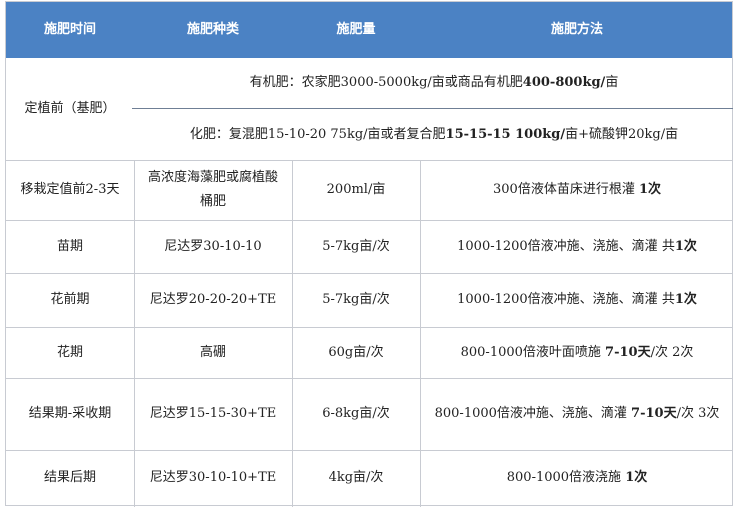 This screenshot has width=733, height=507. What do you see at coordinates (356, 29) in the screenshot?
I see `header-amount: 施肥量` at bounding box center [356, 29].